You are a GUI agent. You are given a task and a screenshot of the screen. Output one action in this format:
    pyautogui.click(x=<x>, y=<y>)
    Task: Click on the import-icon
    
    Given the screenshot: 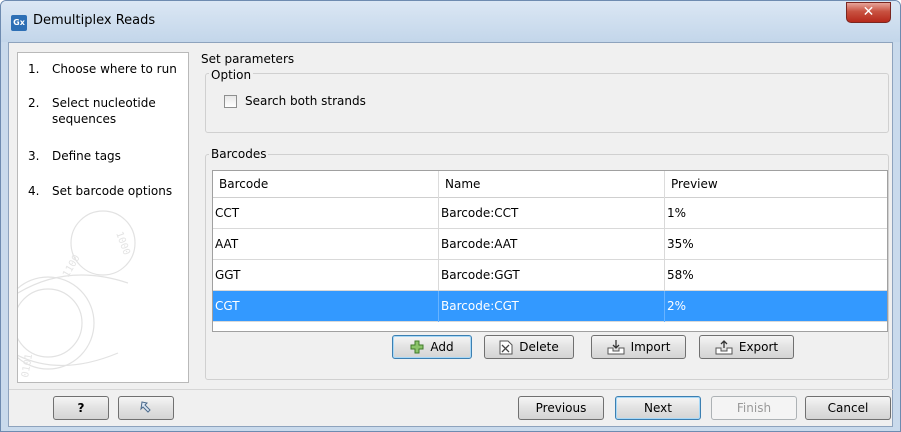 What is the action you would take?
    pyautogui.click(x=616, y=347)
    